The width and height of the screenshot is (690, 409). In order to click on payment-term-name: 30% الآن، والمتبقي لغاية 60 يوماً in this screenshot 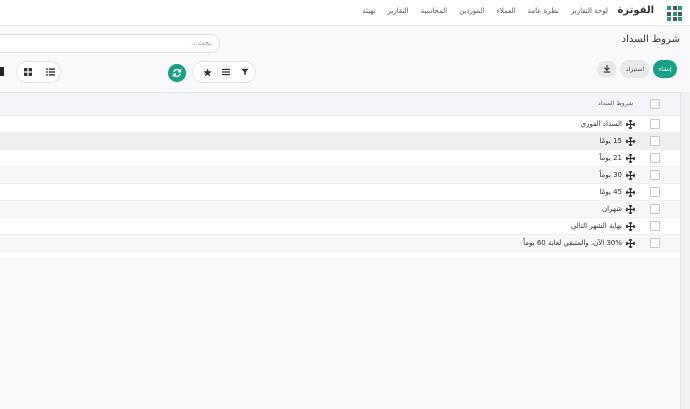, I will do `click(572, 243)`.